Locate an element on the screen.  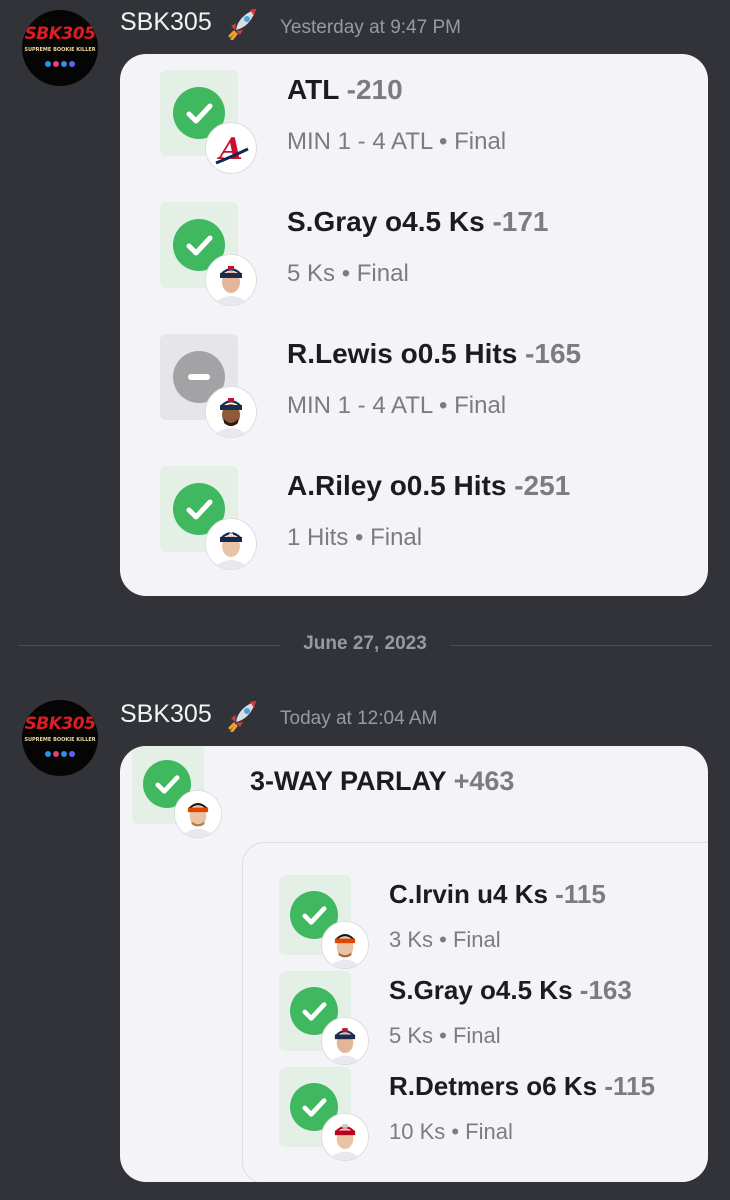
date-divider: June 27, 2023 is located at coordinates (365, 643).